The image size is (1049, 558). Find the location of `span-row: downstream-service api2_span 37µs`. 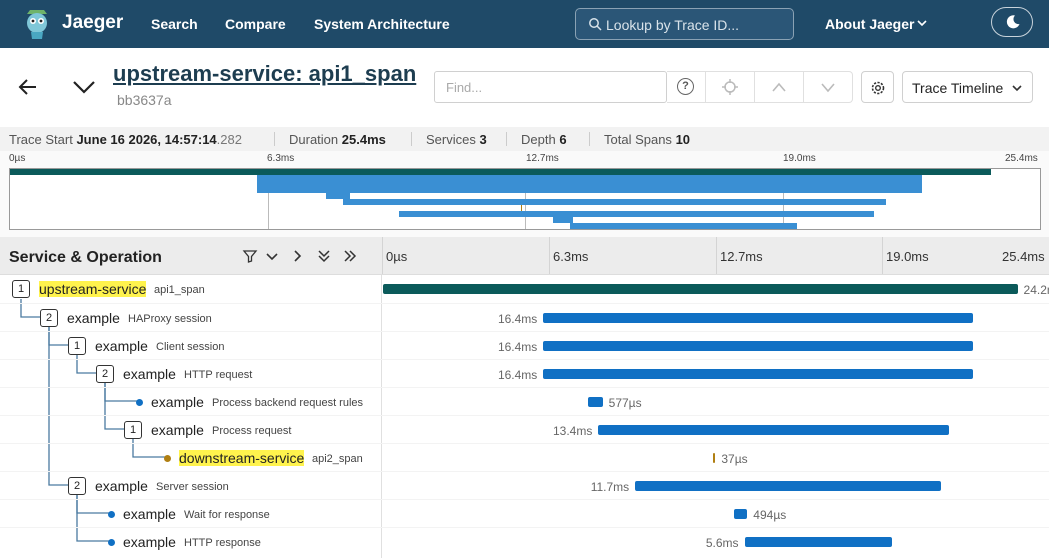

span-row: downstream-service api2_span 37µs is located at coordinates (524, 457).